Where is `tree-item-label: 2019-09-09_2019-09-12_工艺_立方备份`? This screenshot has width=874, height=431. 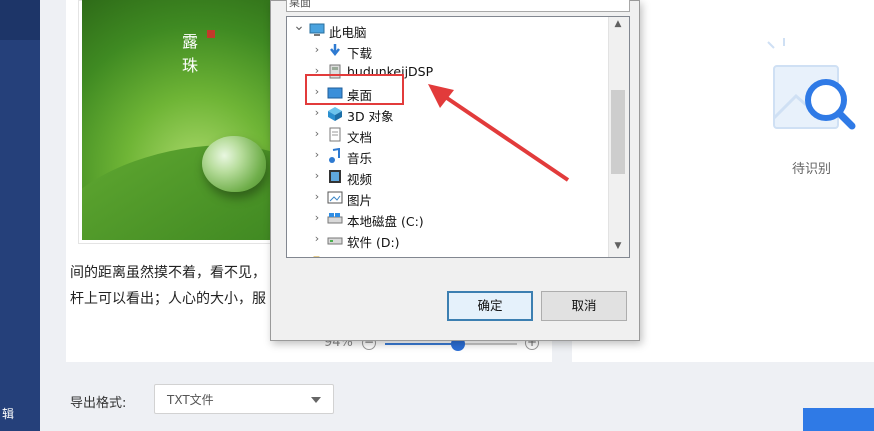 tree-item-label: 2019-09-09_2019-09-12_工艺_立方备份 is located at coordinates (452, 255).